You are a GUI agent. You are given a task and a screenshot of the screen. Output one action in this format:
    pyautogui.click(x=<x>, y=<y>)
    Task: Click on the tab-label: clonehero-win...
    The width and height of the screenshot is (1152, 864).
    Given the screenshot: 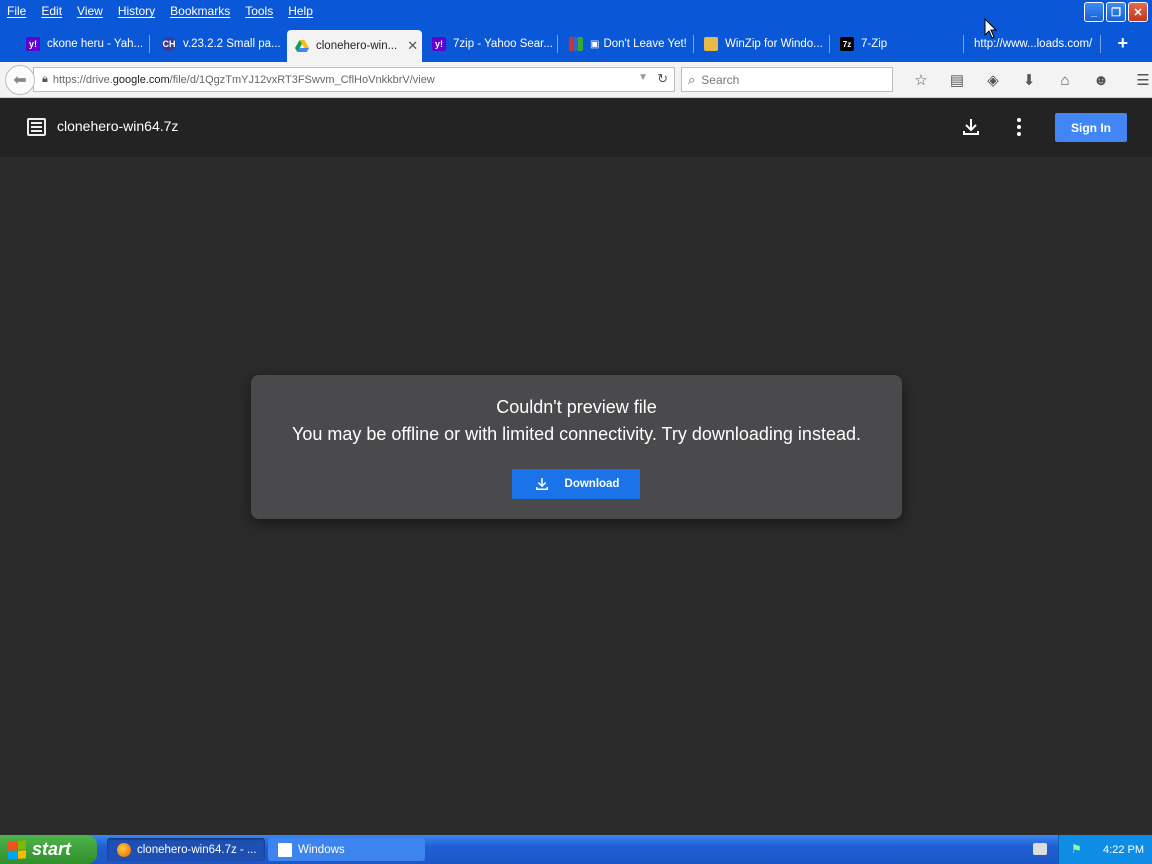 What is the action you would take?
    pyautogui.click(x=357, y=46)
    